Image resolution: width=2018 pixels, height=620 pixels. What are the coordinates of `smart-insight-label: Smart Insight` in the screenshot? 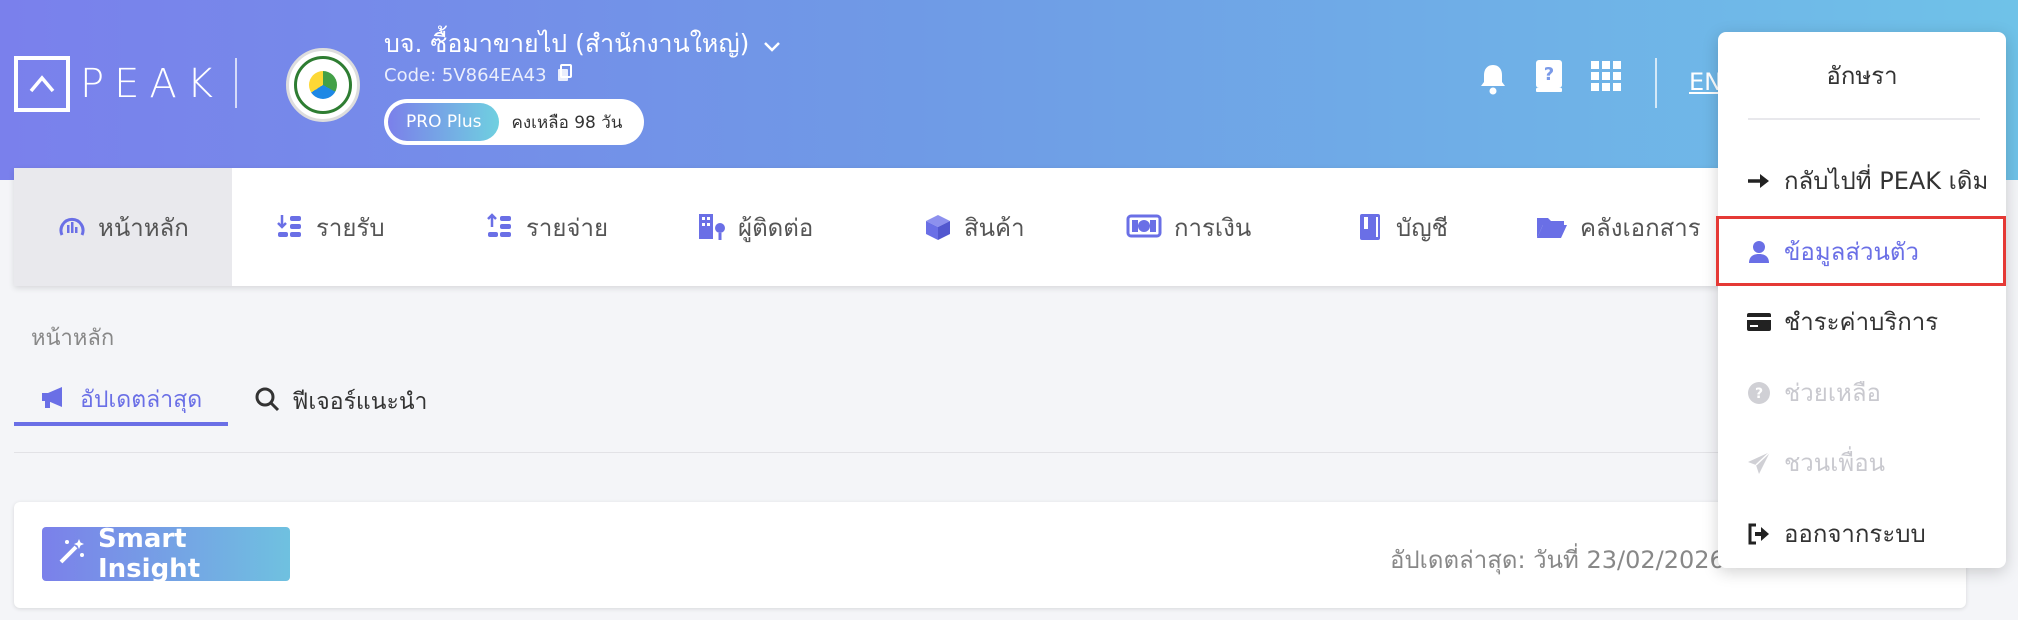 It's located at (149, 554).